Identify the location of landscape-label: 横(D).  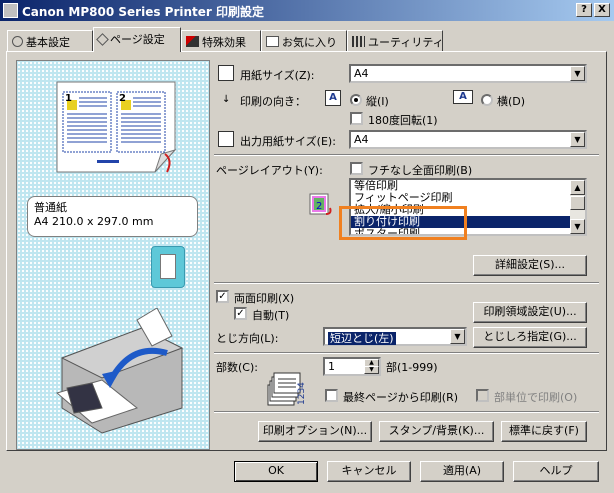
(511, 101).